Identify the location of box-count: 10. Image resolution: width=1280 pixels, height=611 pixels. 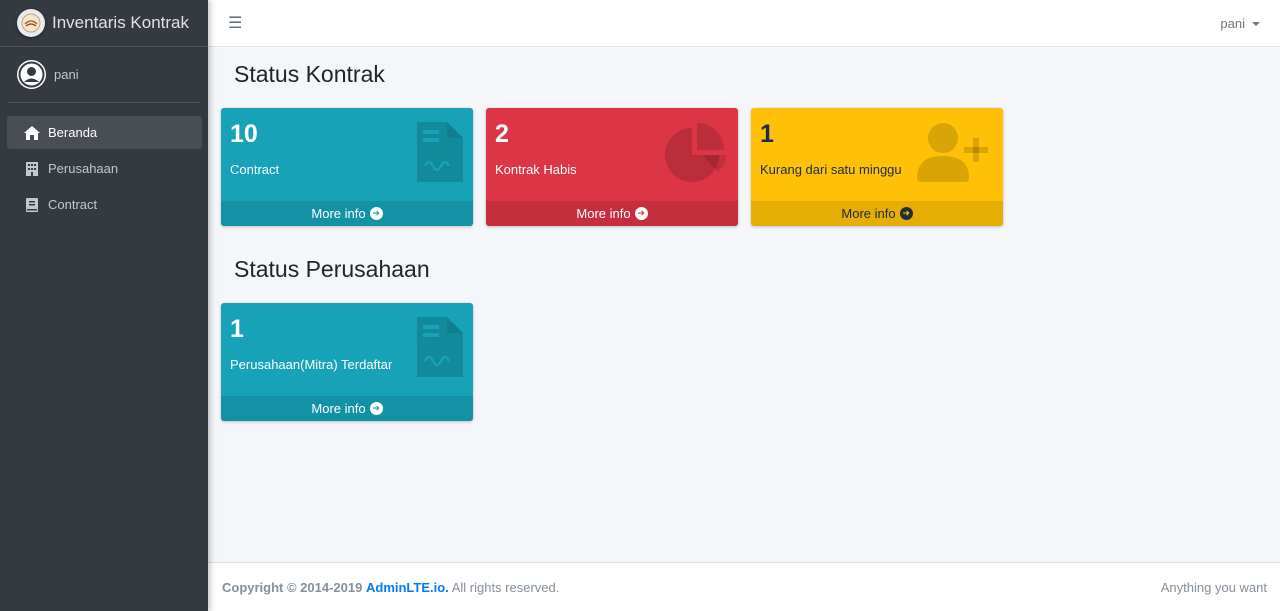
(244, 134).